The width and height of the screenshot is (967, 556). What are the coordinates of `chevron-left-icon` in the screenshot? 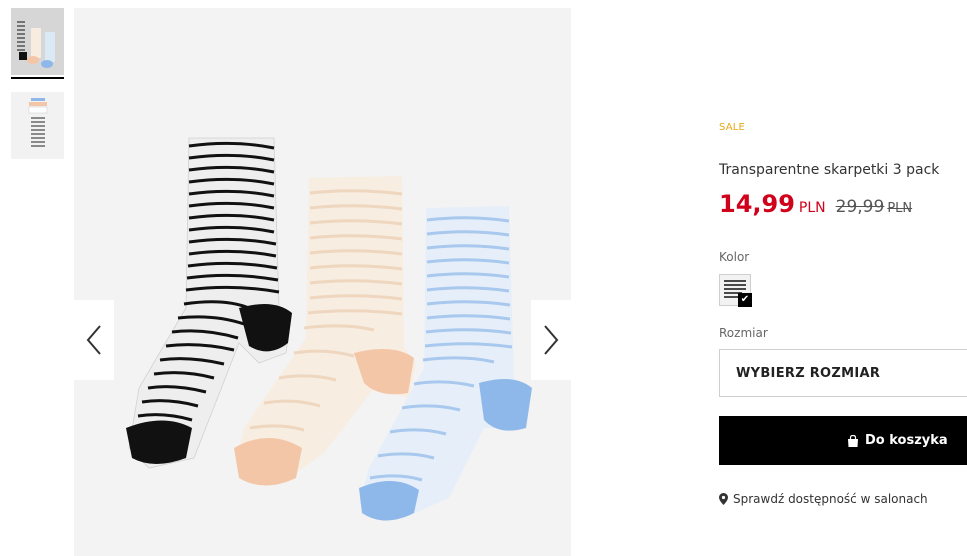 It's located at (93, 340).